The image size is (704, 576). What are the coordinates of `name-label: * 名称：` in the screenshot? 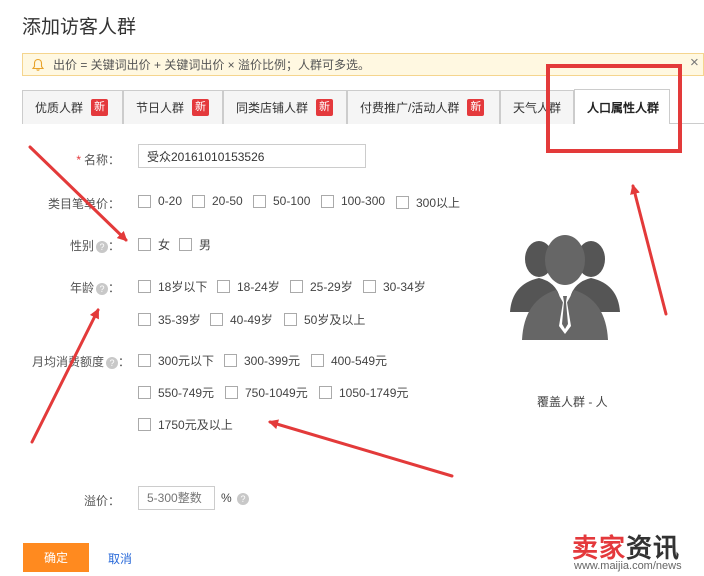 It's located at (70, 159).